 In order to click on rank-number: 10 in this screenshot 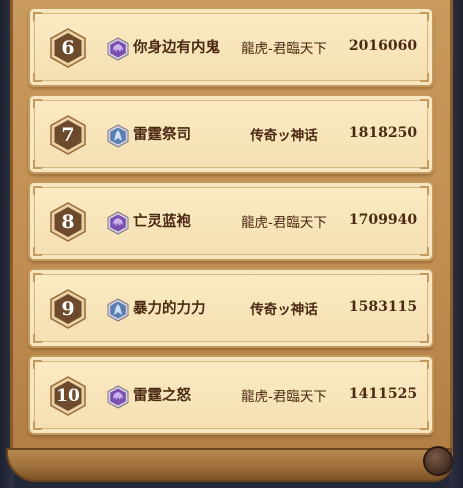, I will do `click(68, 396)`.